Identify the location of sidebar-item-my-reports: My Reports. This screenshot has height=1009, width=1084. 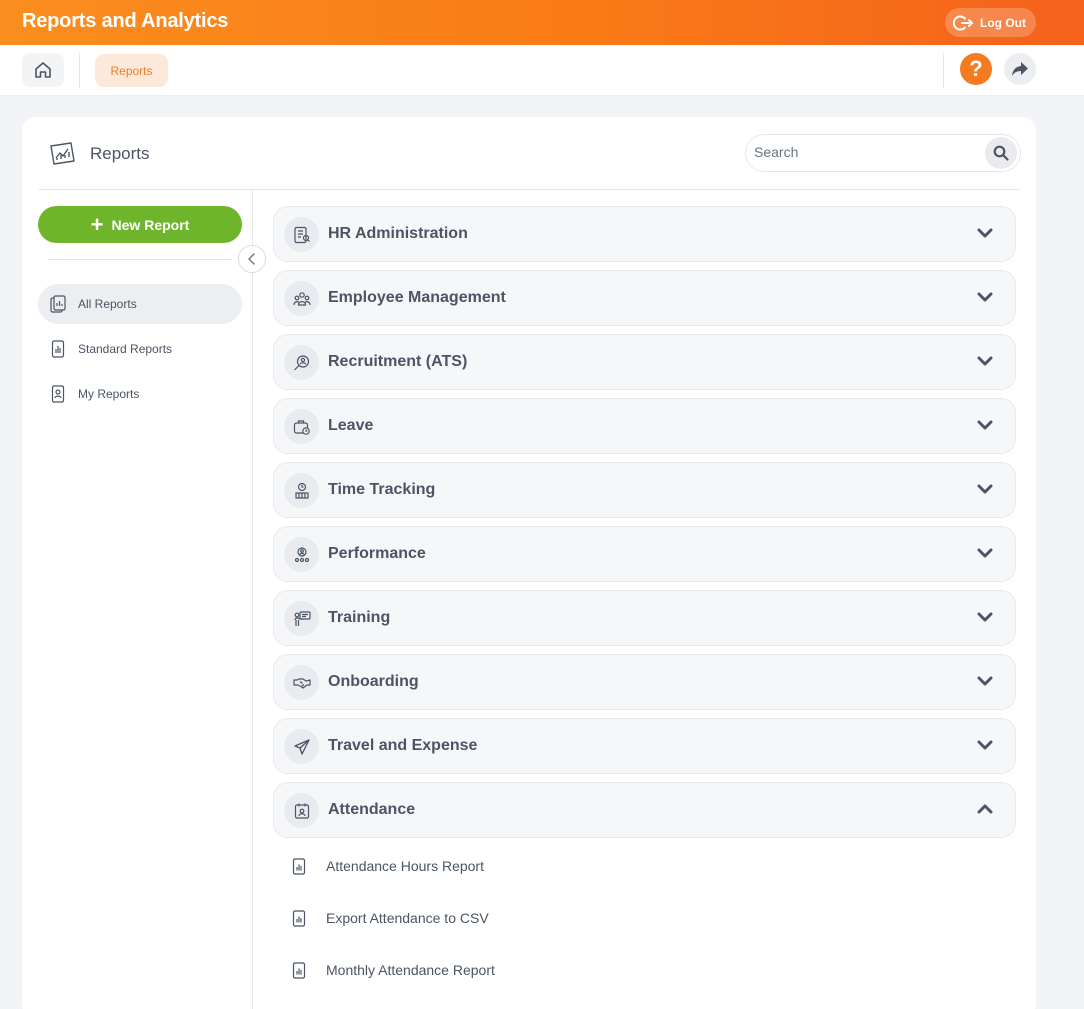
(140, 394).